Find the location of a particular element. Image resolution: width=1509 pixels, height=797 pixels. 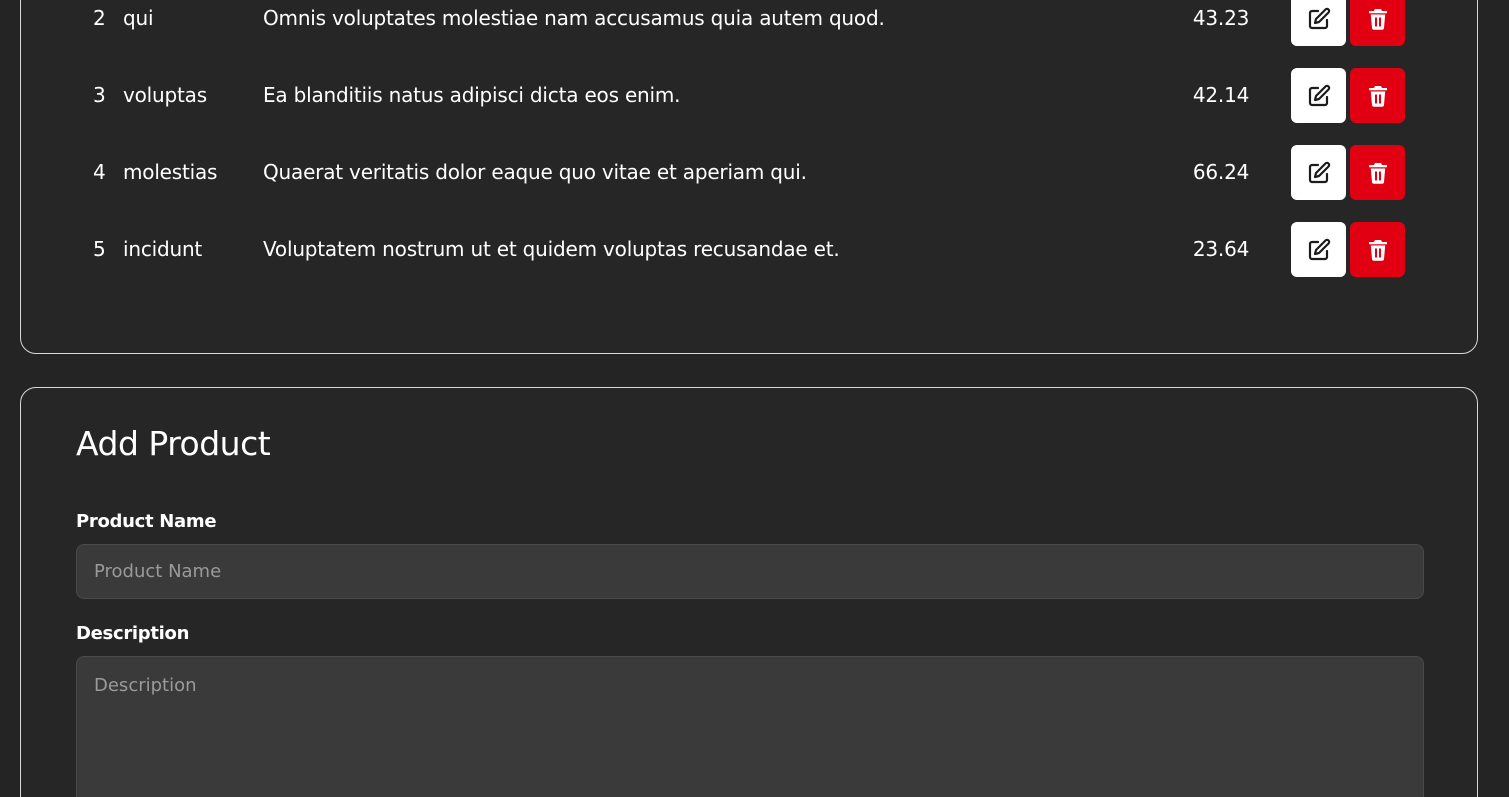

product-id: 2 is located at coordinates (99, 18).